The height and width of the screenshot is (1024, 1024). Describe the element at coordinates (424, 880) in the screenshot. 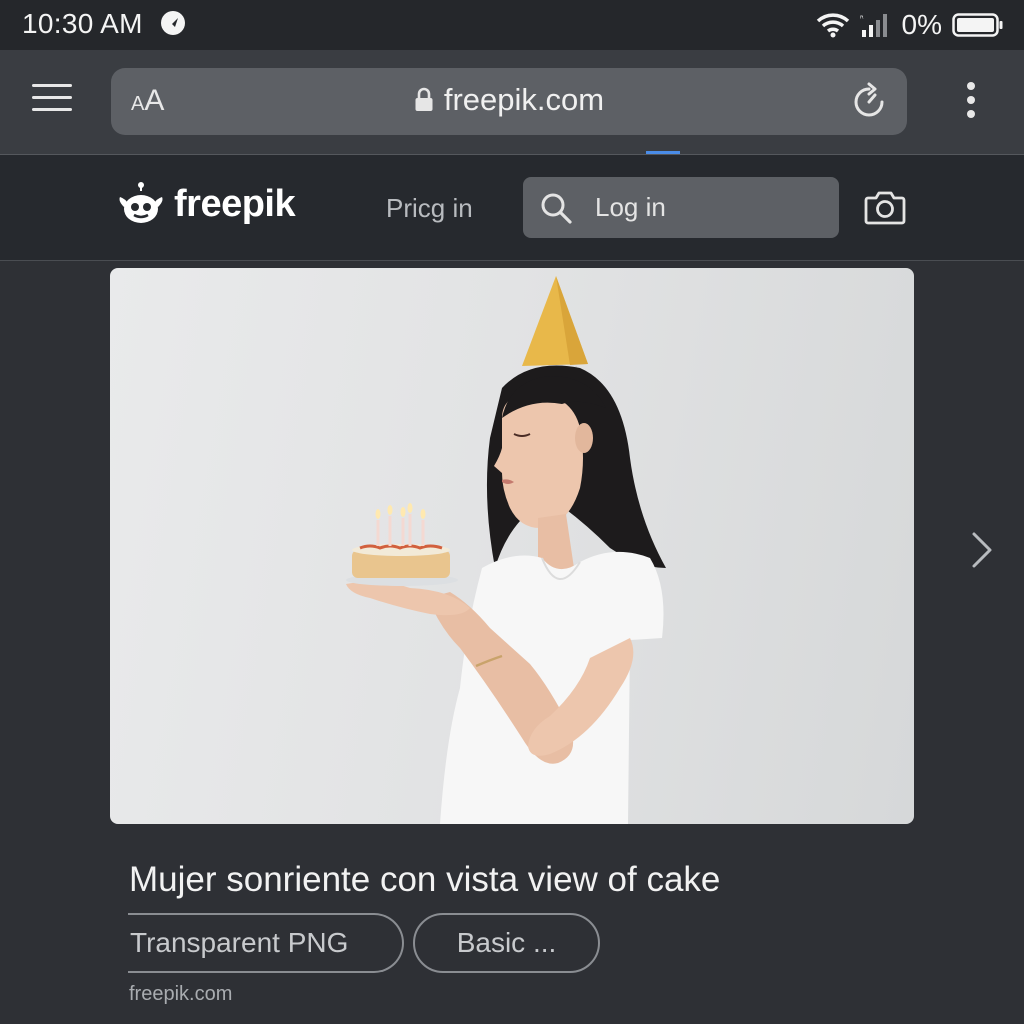

I see `result-title: Mujer sonriente con vista view of cake` at that location.